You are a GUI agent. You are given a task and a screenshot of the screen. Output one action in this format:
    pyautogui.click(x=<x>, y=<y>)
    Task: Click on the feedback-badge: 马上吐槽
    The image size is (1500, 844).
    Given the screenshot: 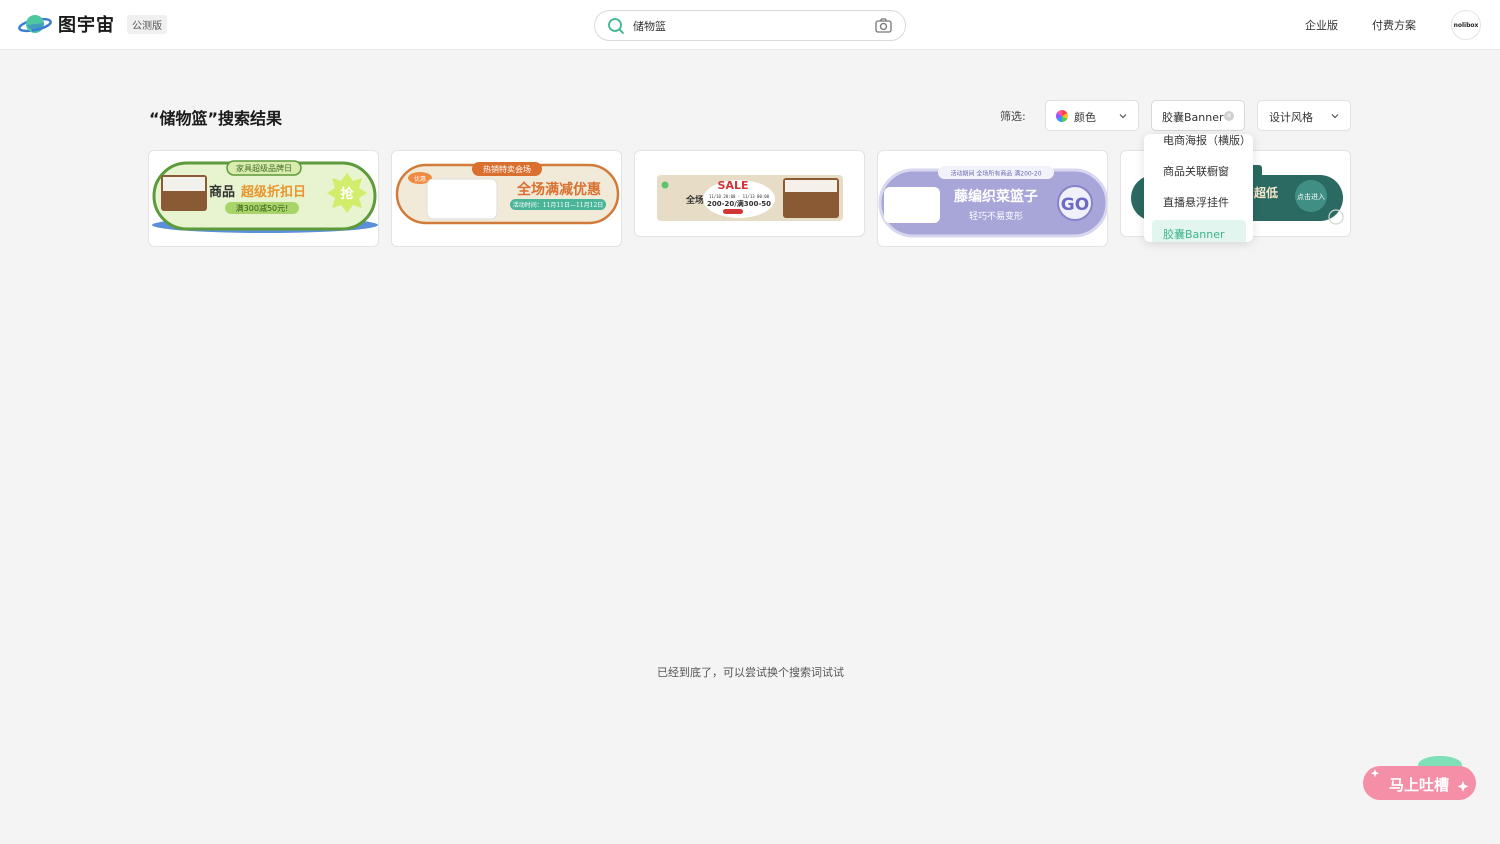 What is the action you would take?
    pyautogui.click(x=1419, y=778)
    